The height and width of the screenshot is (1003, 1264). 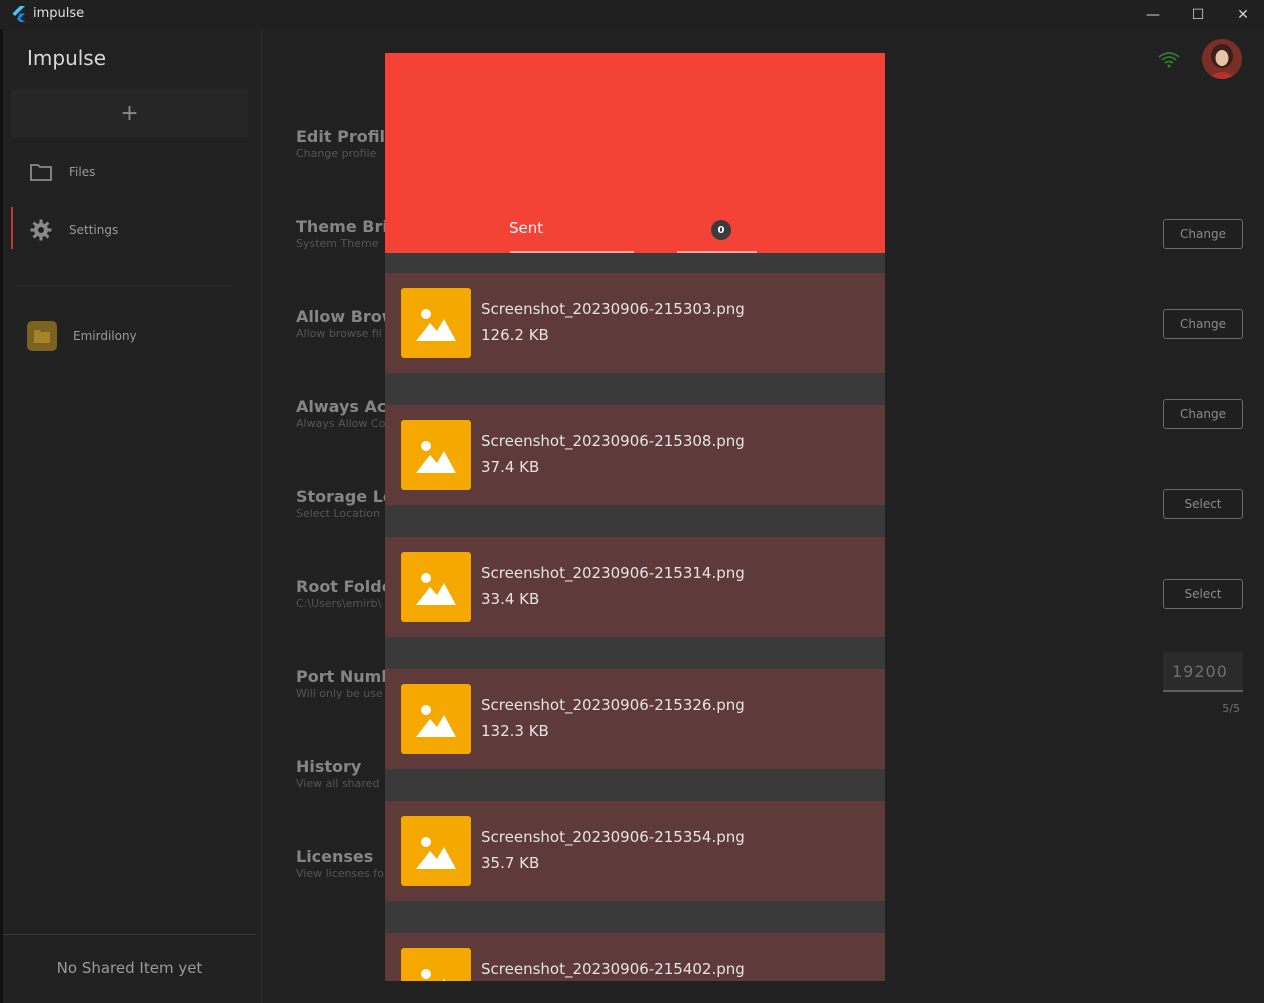 I want to click on setting-allow-browse: Allow Brows Allow browse fil, so click(x=351, y=323).